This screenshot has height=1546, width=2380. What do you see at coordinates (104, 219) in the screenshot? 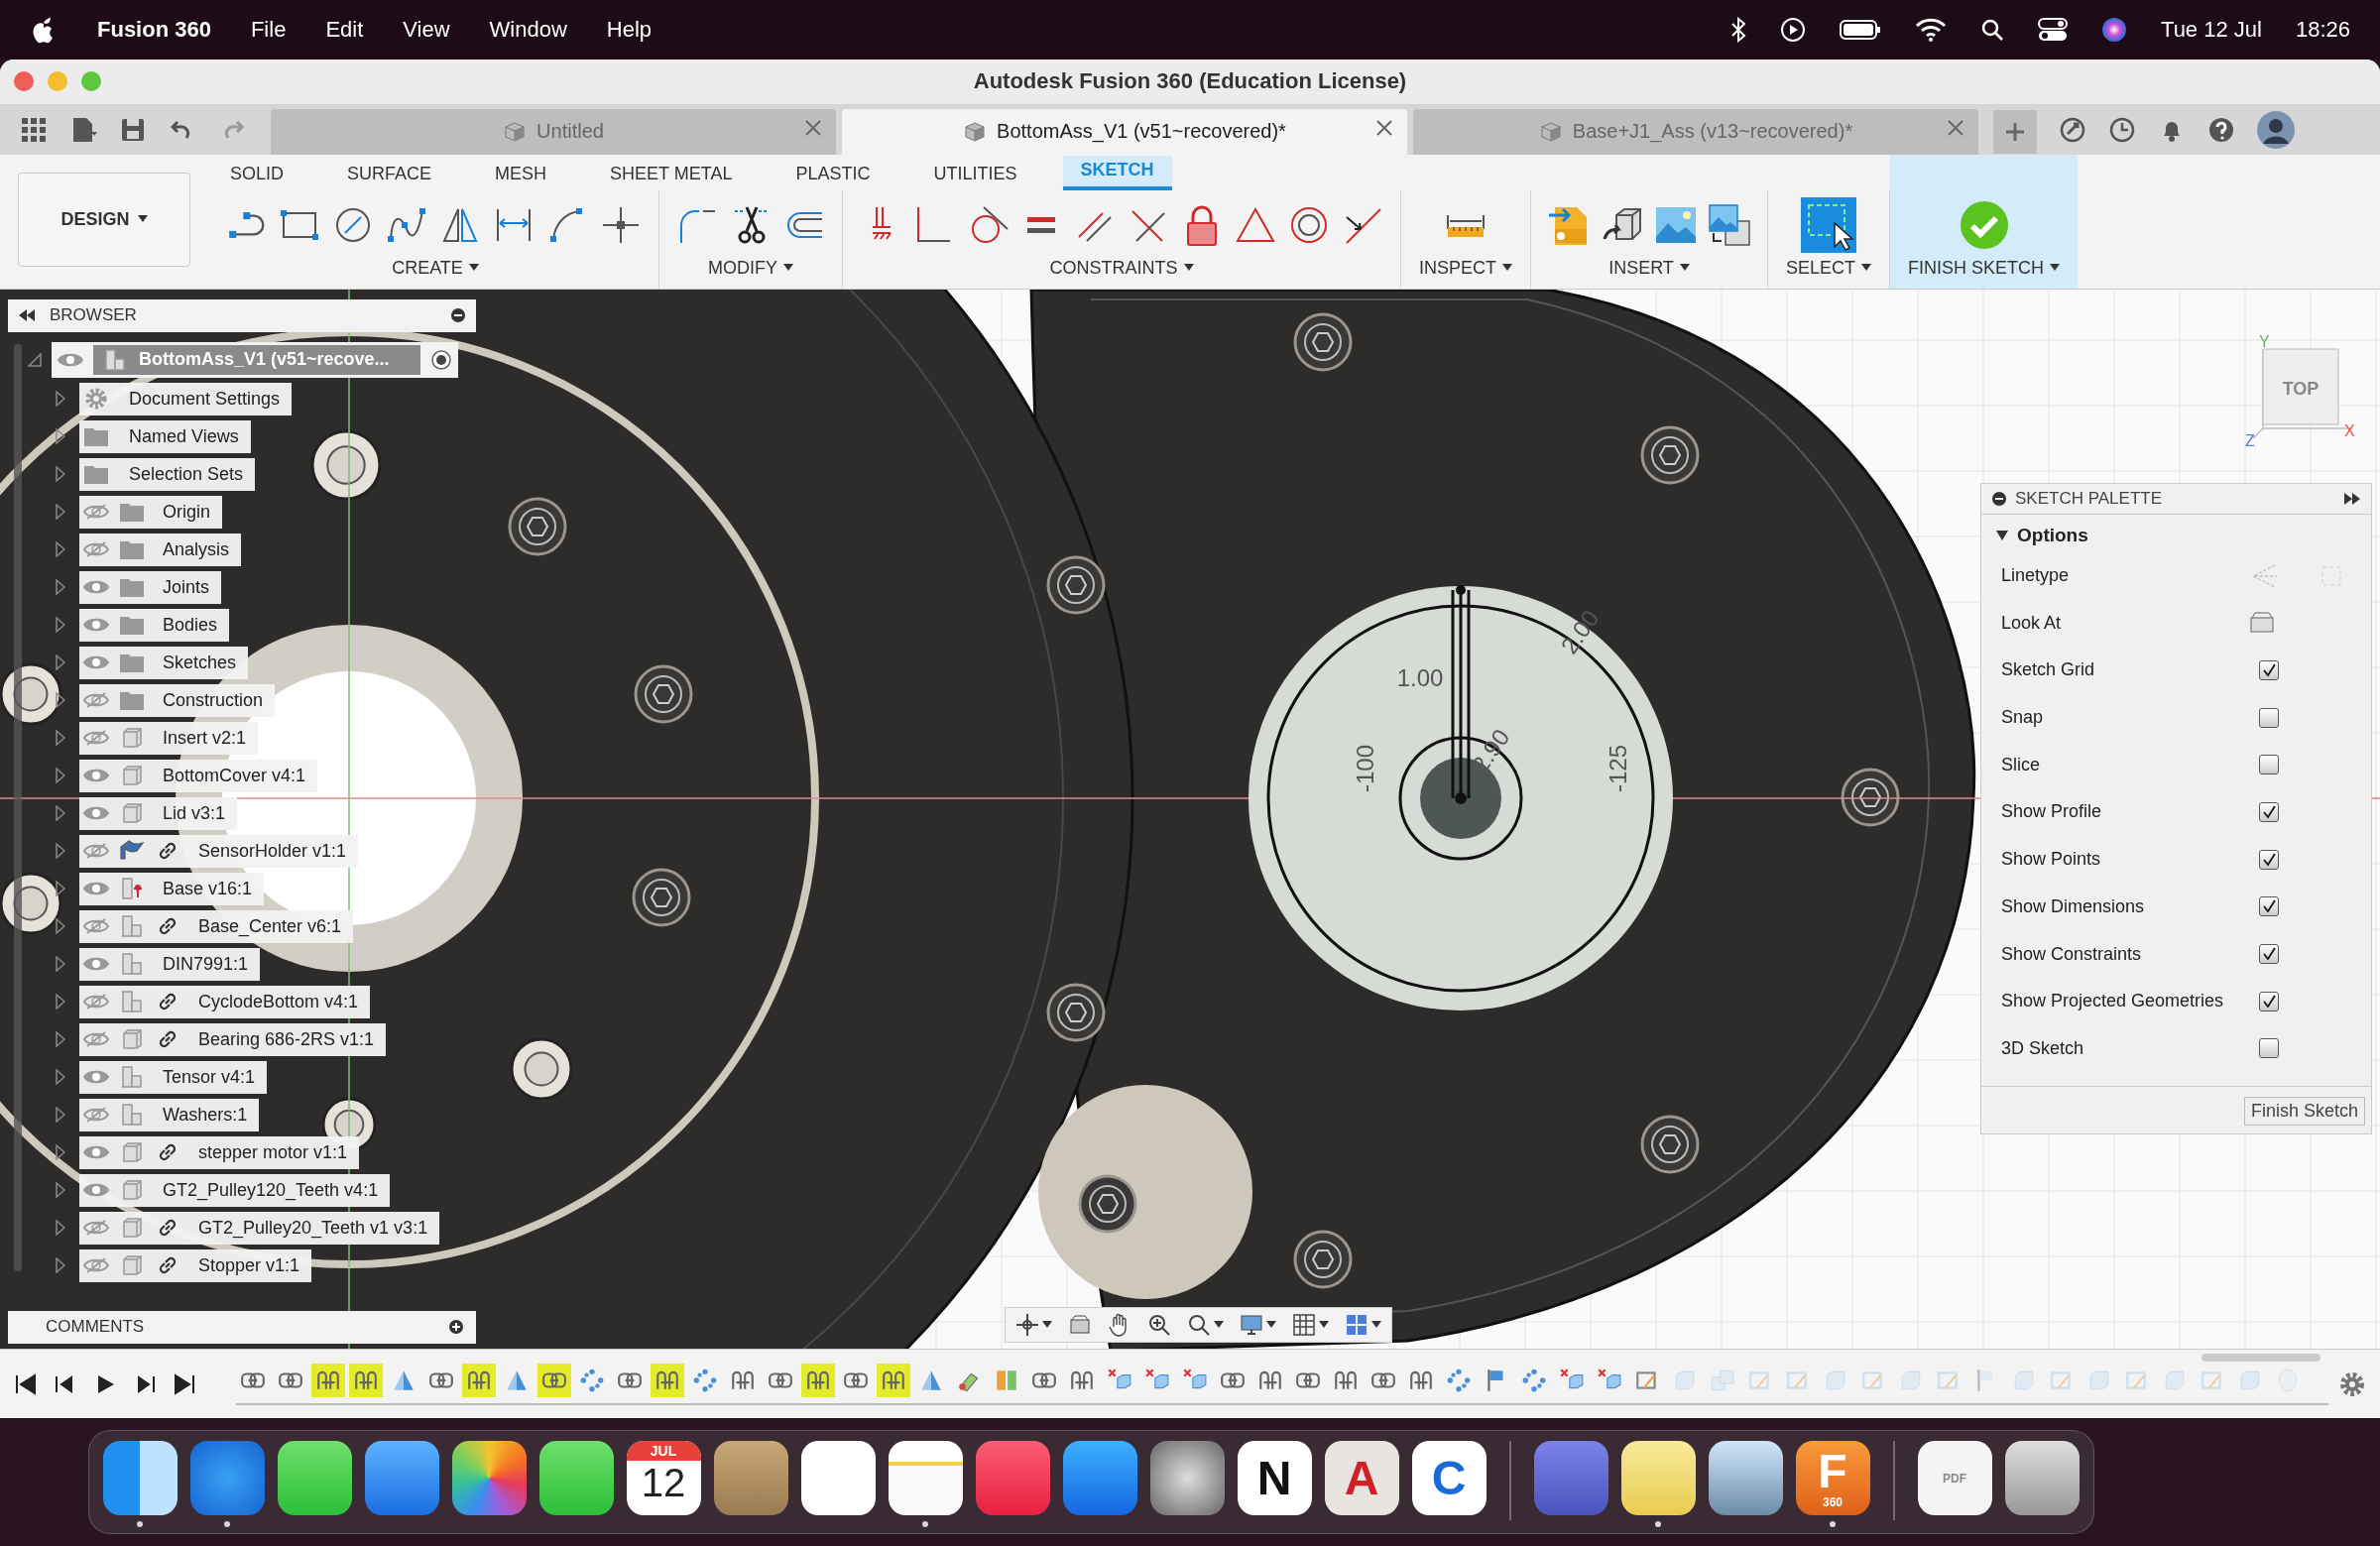
I see `workspace-menu: DESIGN` at bounding box center [104, 219].